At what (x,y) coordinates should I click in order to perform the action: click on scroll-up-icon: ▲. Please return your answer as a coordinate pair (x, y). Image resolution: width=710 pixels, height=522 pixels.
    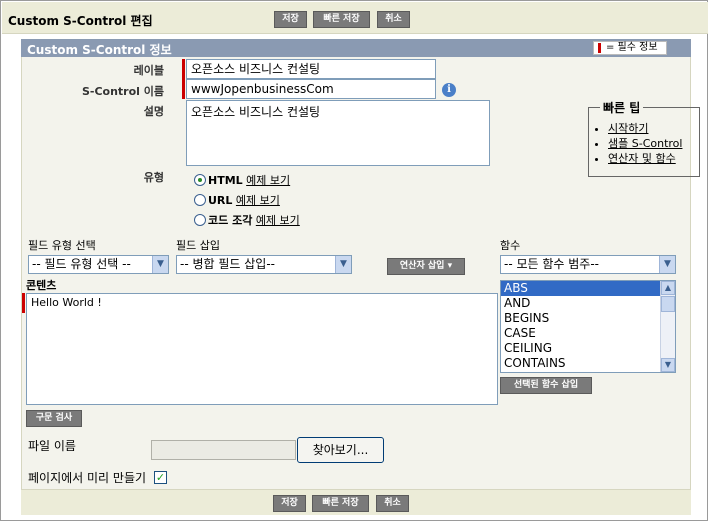
    Looking at the image, I should click on (668, 288).